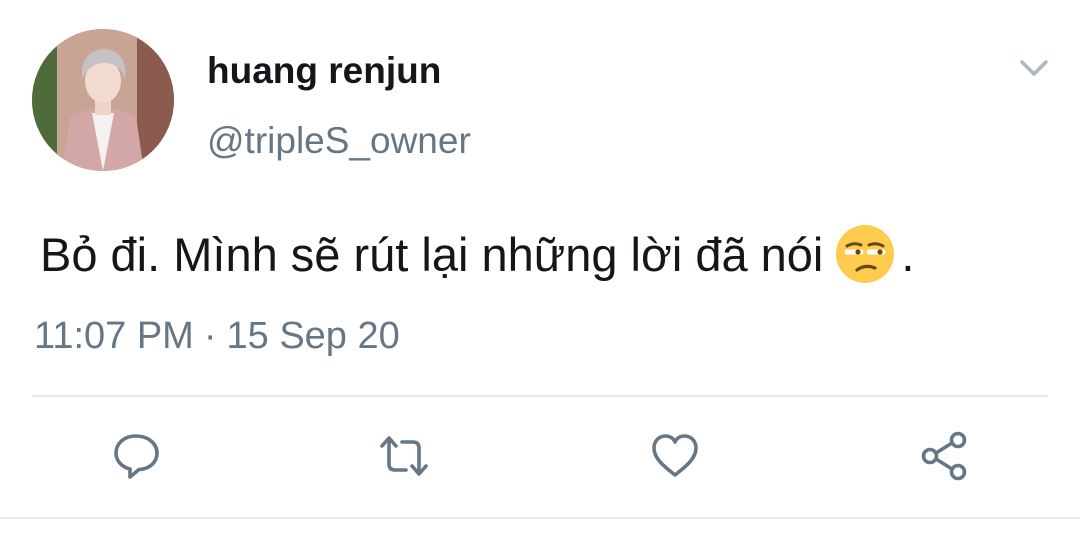  I want to click on tweet-body: Bỏ đi. Mình sẽ rút lại những lời đã nói, so click(432, 254).